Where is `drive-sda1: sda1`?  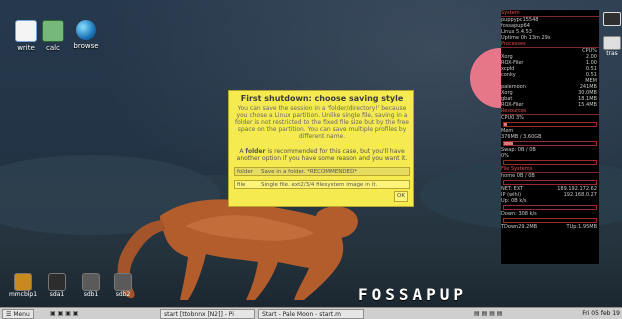
drive-sda1: sda1 is located at coordinates (57, 285).